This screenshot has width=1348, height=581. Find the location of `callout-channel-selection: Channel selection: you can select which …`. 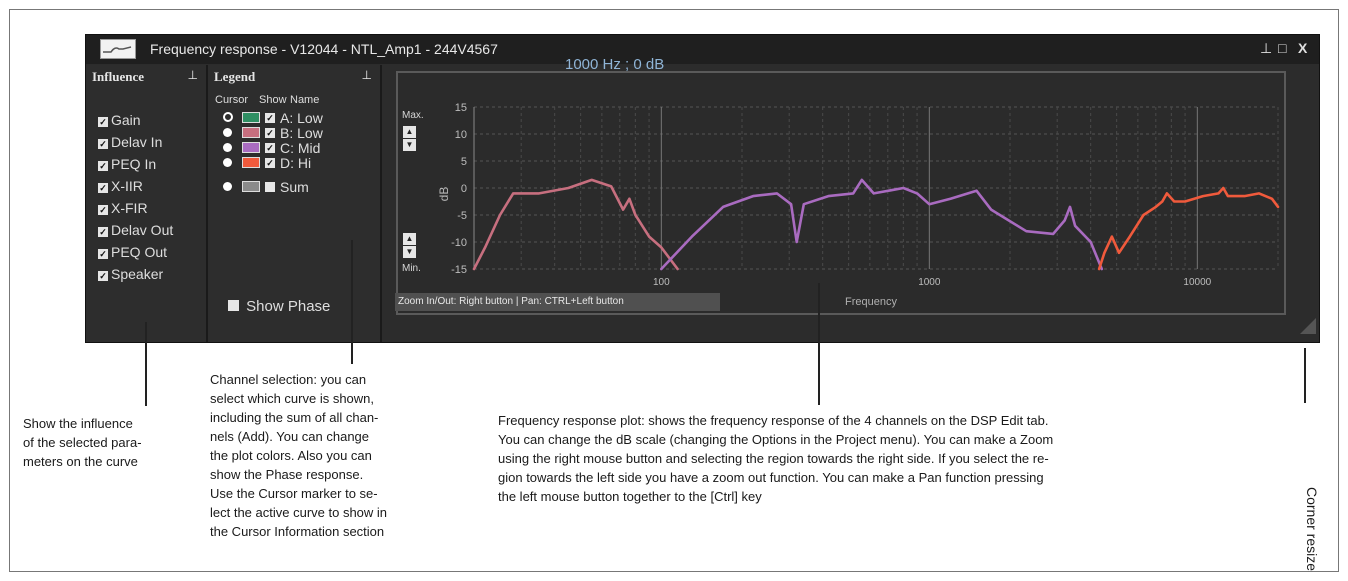

callout-channel-selection: Channel selection: you can select which … is located at coordinates (299, 455).